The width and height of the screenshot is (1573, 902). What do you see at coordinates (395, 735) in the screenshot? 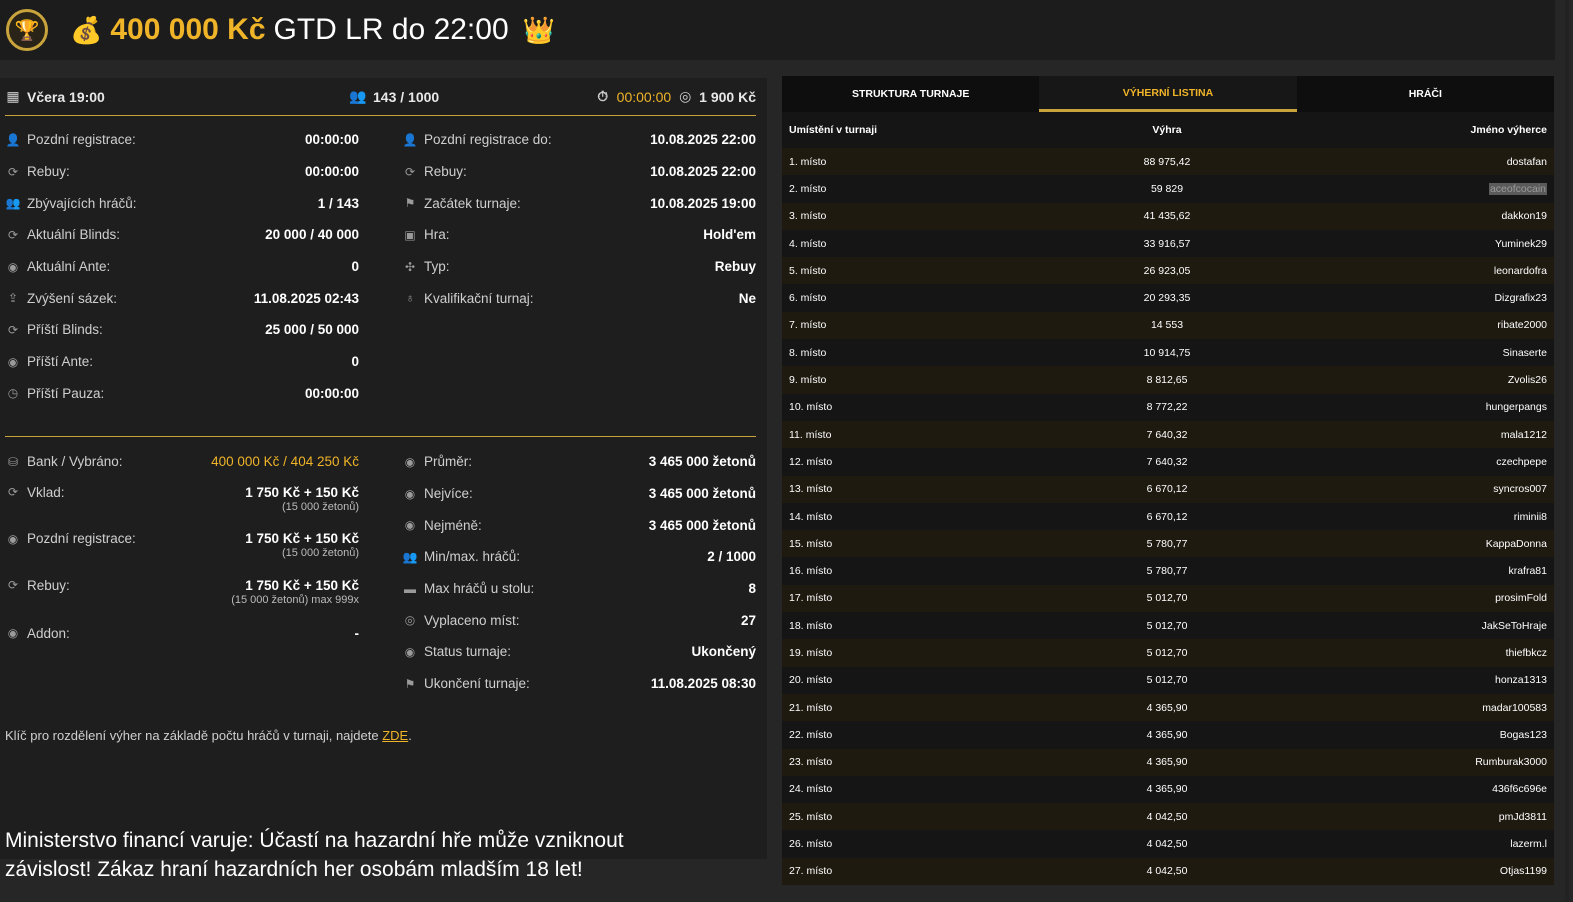
I see `distribution-link: ZDE` at bounding box center [395, 735].